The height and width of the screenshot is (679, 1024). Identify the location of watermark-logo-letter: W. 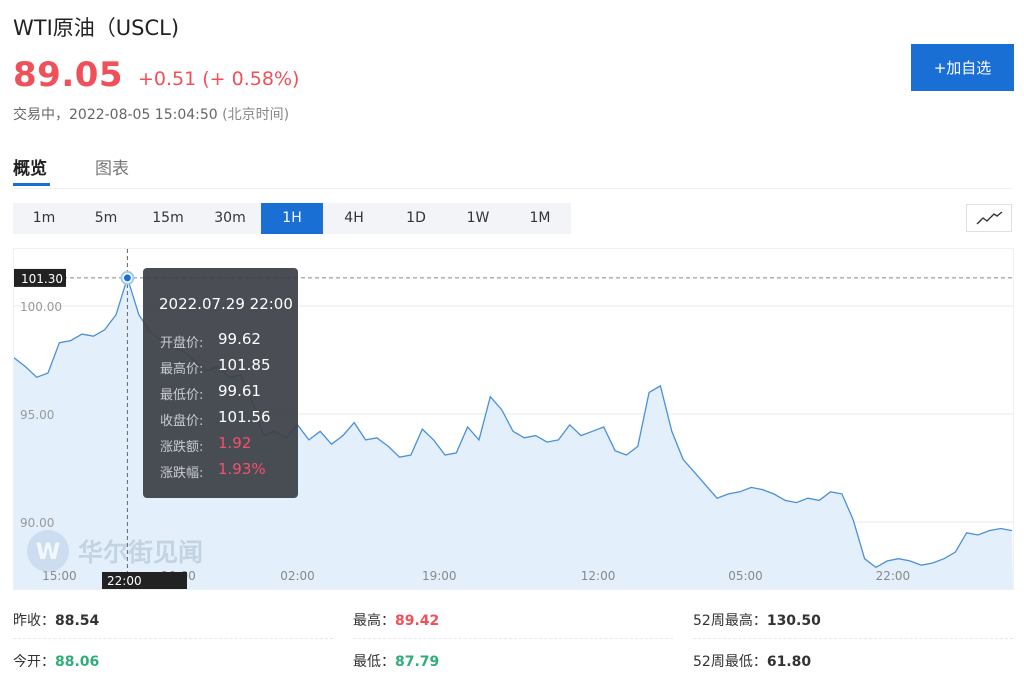
(48, 552).